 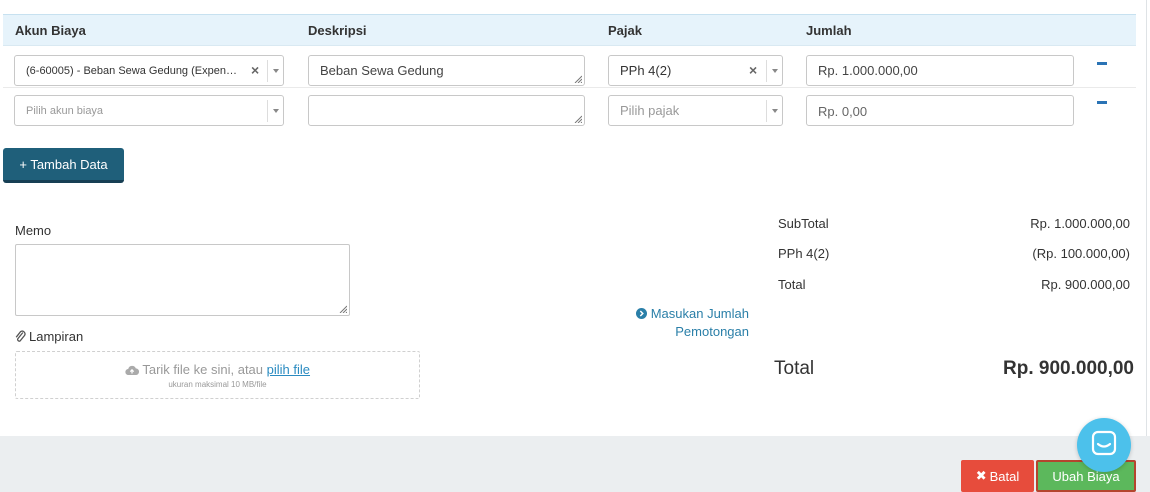 I want to click on subtotal-label: SubTotal, so click(x=803, y=223).